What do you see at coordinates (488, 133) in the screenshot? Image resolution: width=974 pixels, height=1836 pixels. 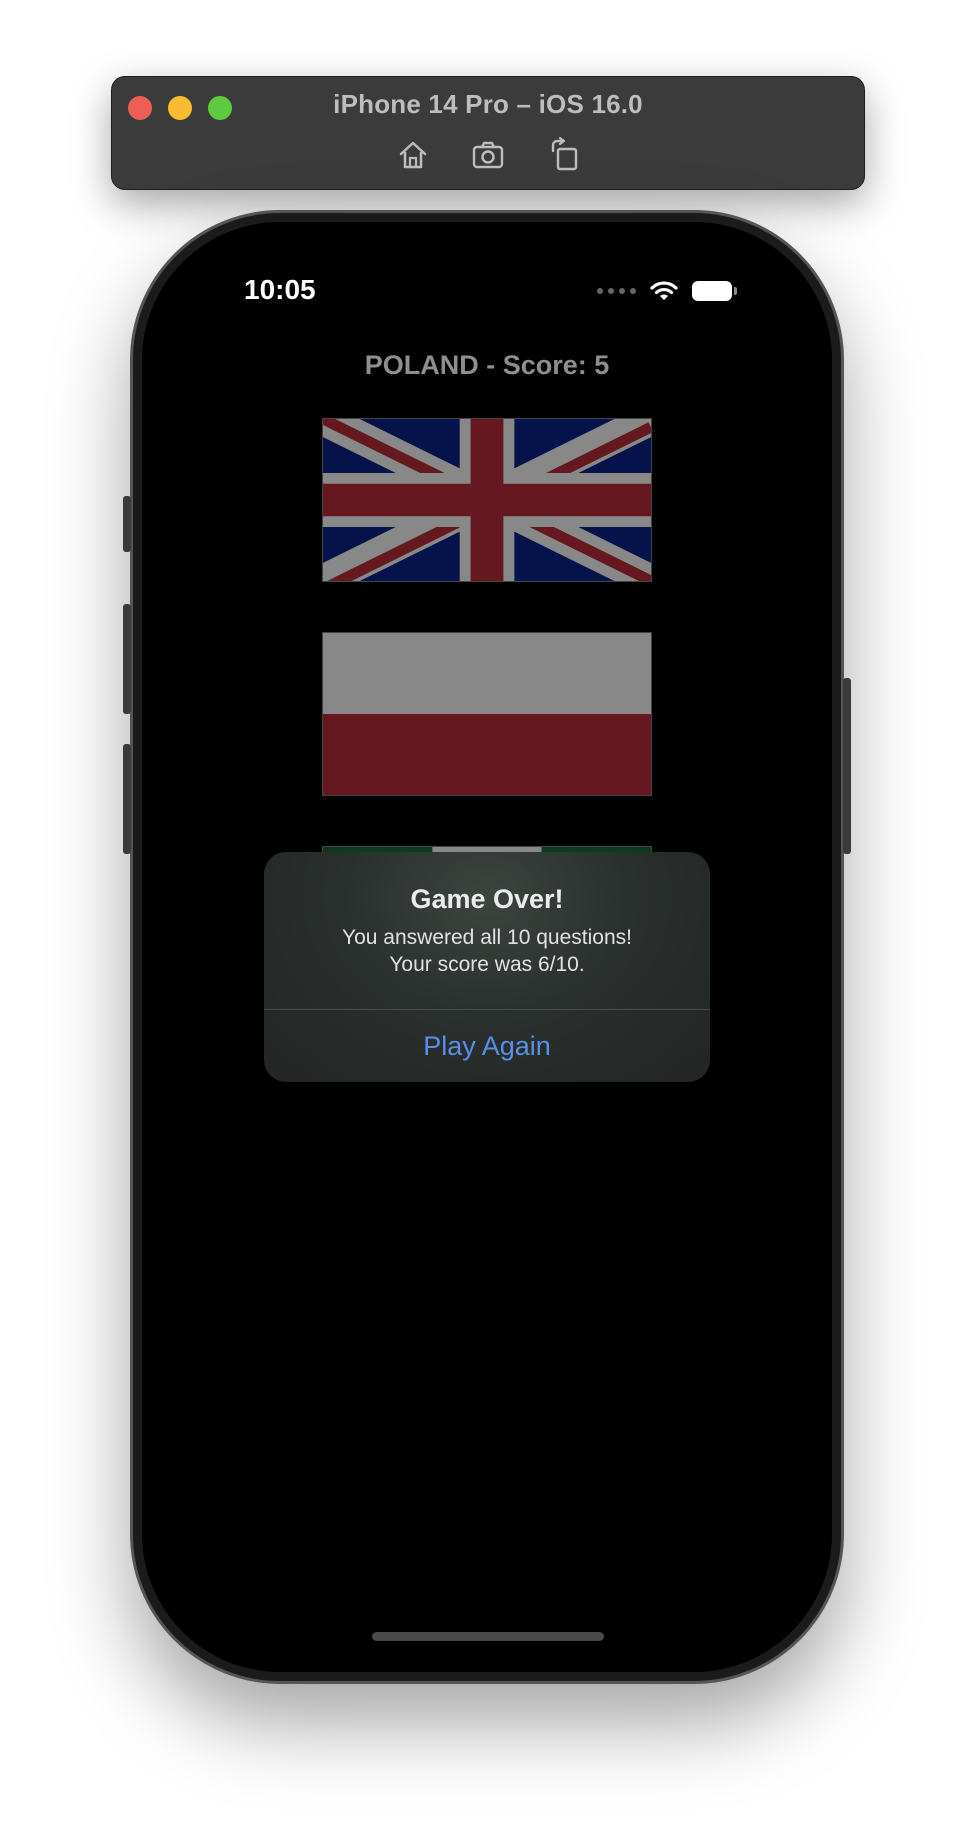 I see `simulator-window-toolbar: iPhone 14 Pro – iOS 16.0` at bounding box center [488, 133].